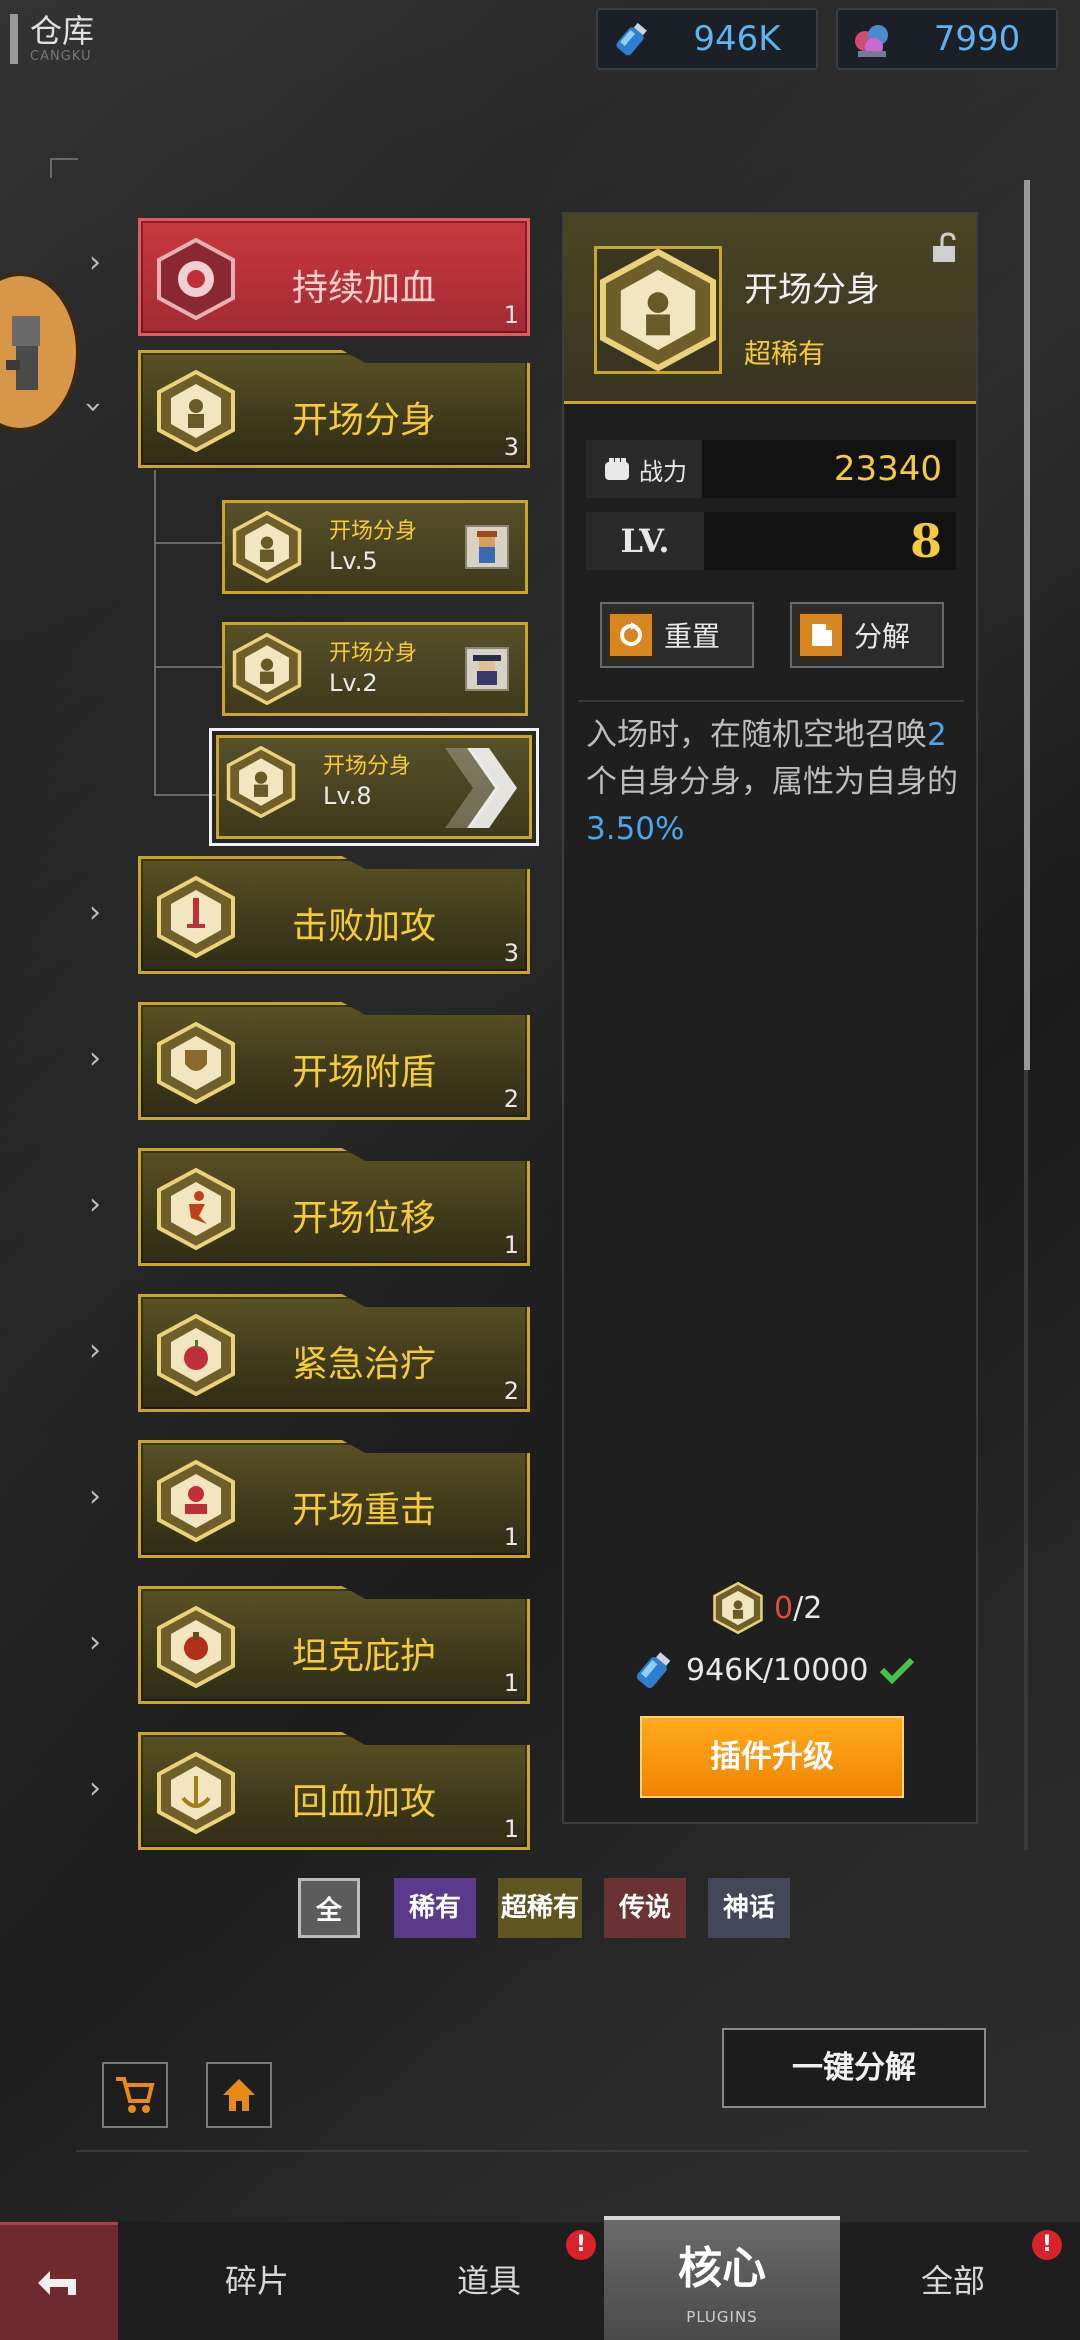  Describe the element at coordinates (1027, 625) in the screenshot. I see `scrollbar-thumb` at that location.